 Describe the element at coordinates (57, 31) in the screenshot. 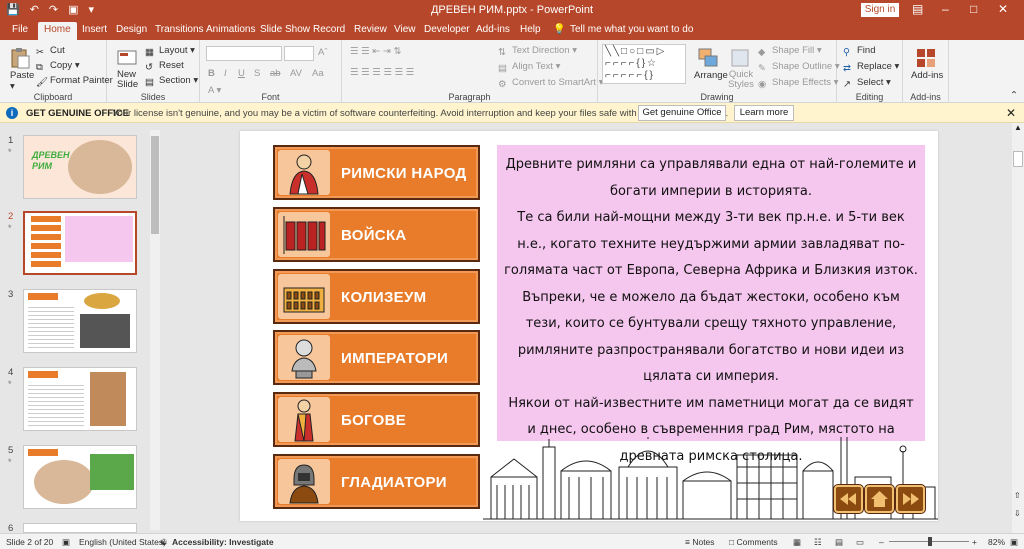

I see `tab-home: Home` at that location.